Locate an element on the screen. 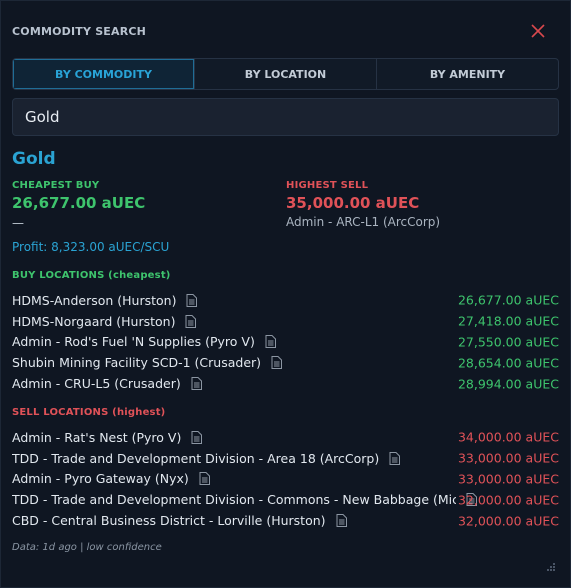 The height and width of the screenshot is (588, 571). buy-location-price: 27,550.00 aUEC is located at coordinates (508, 342).